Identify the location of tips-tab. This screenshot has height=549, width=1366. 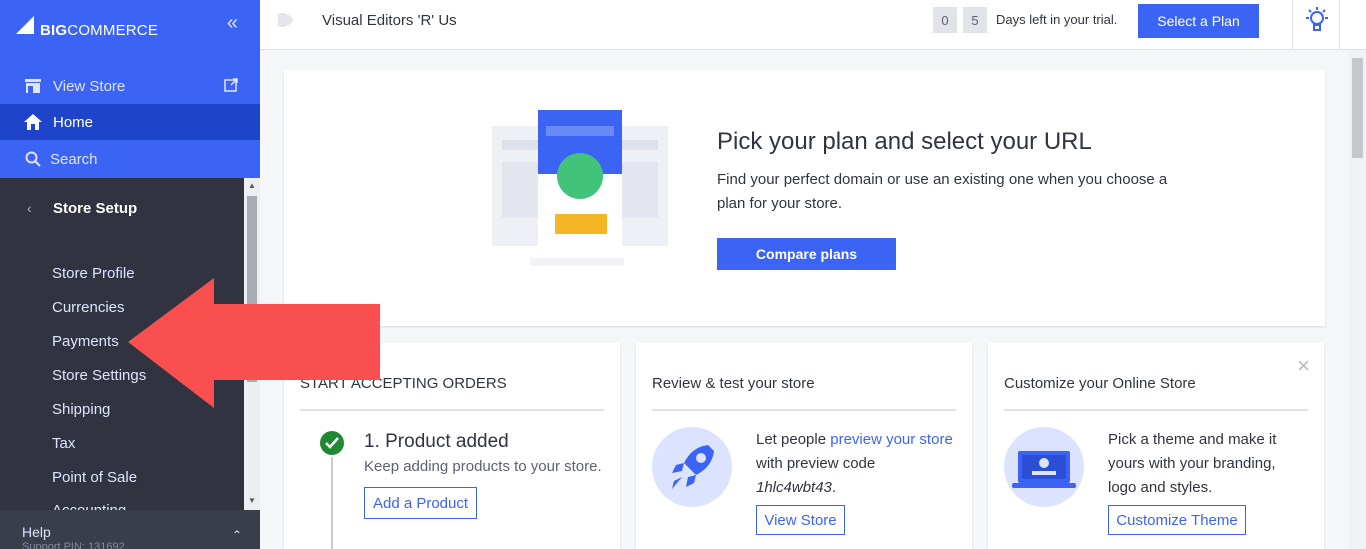
(1316, 25).